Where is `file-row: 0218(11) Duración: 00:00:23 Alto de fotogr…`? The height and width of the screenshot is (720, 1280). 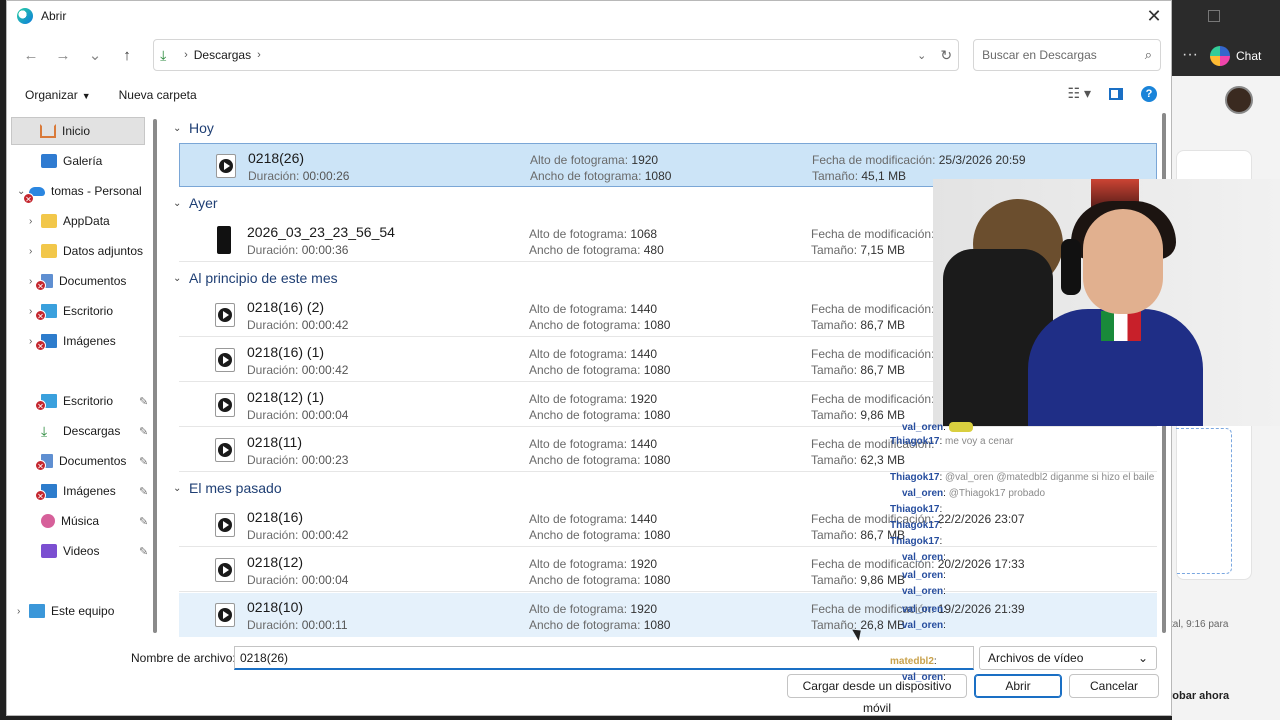
file-row: 0218(11) Duración: 00:00:23 Alto de fotogr… is located at coordinates (668, 450).